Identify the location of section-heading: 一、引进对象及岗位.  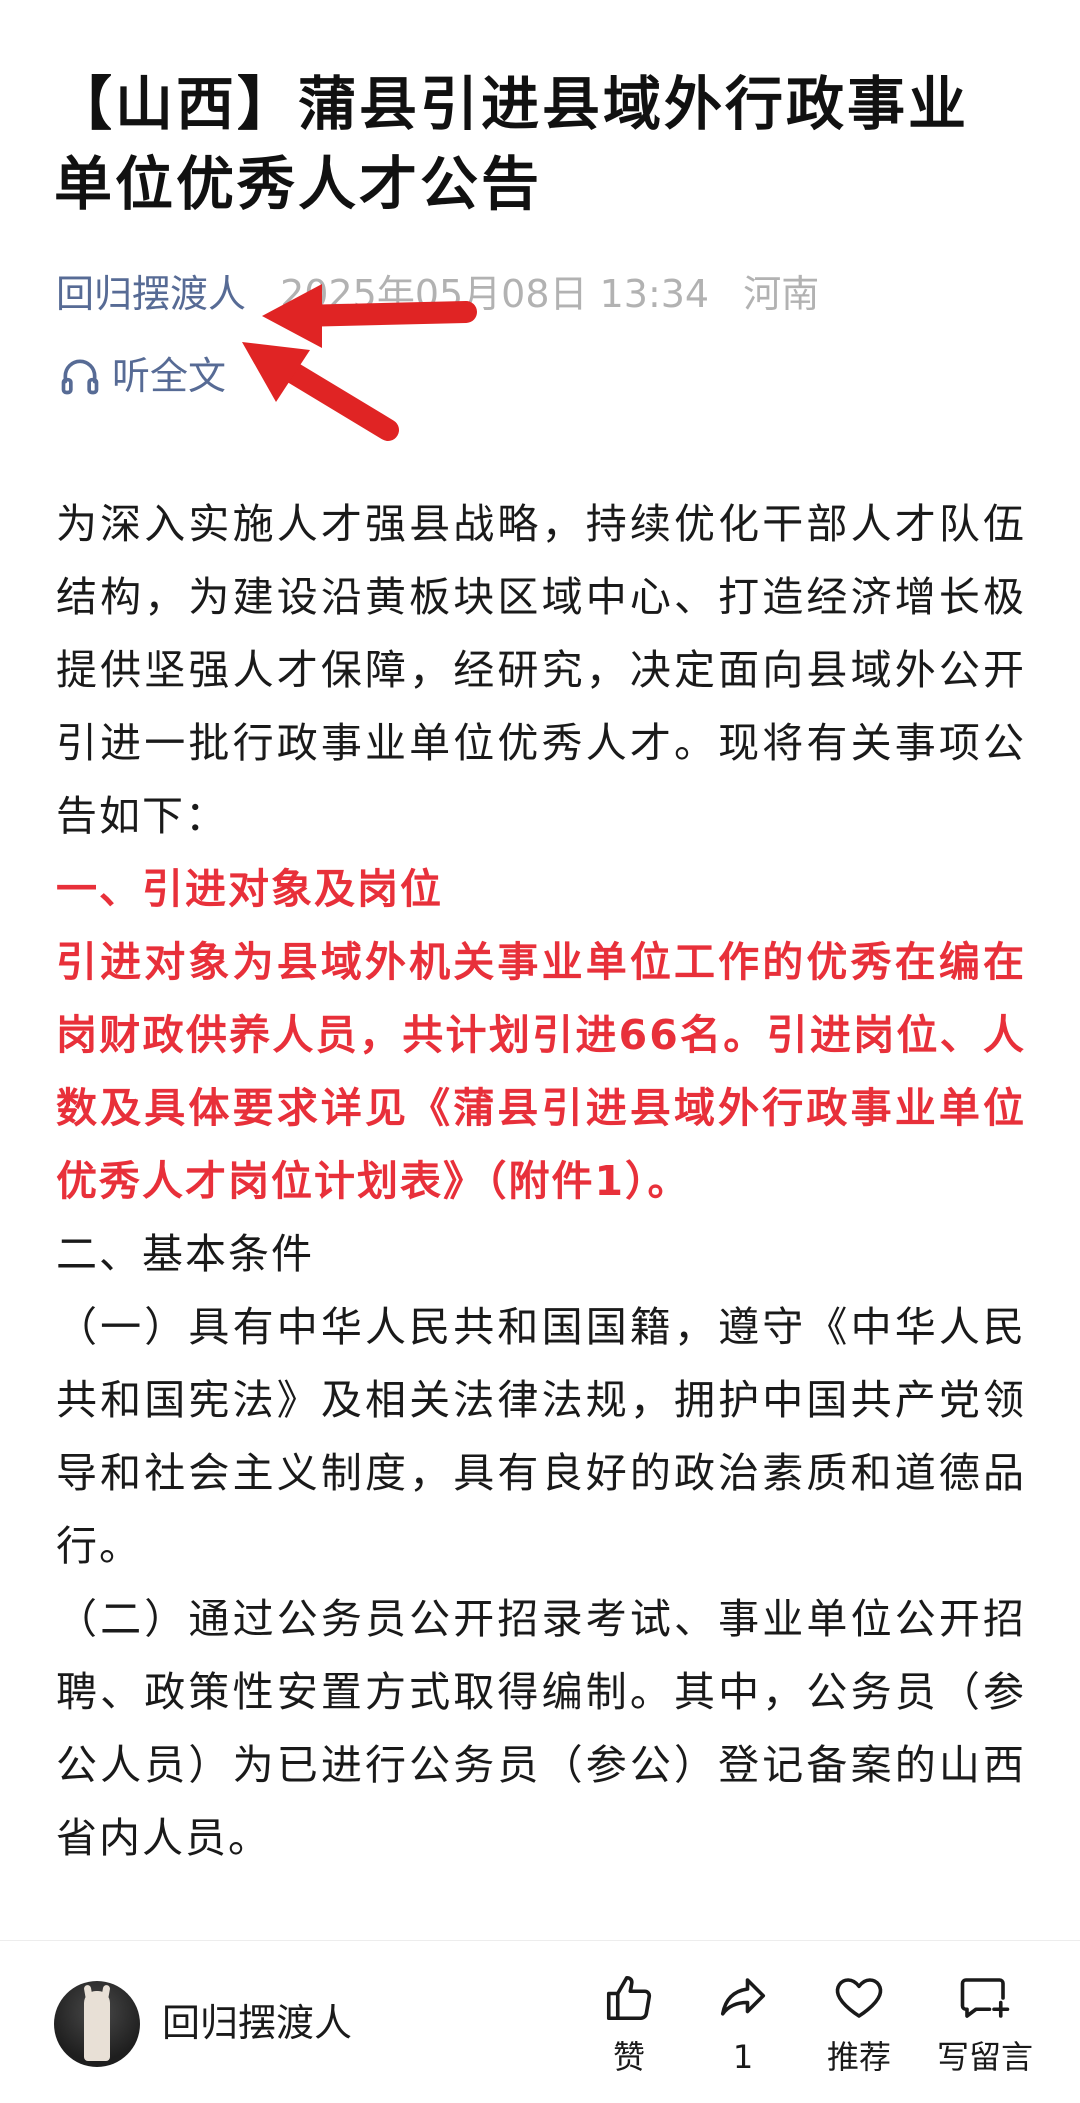
(249, 889).